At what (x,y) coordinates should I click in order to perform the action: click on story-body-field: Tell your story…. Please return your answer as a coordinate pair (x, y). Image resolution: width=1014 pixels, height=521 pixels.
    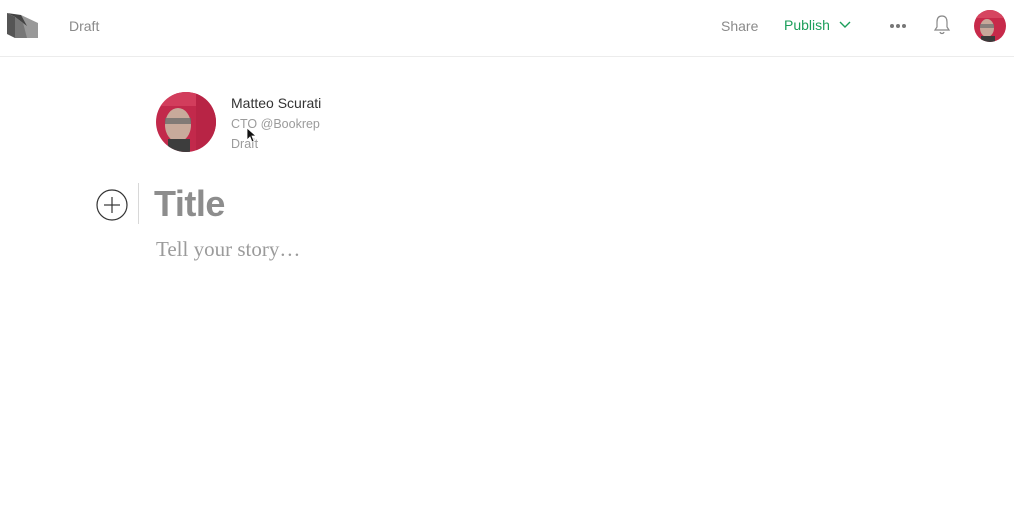
    Looking at the image, I should click on (506, 251).